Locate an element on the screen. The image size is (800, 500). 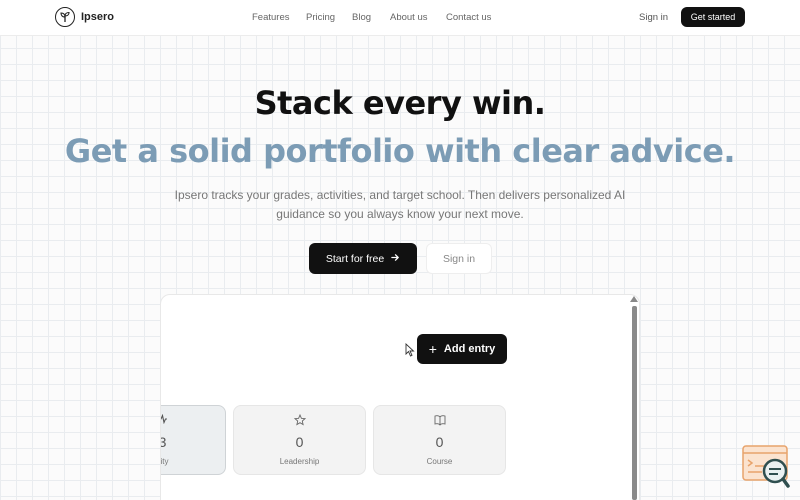
plus-icon: + is located at coordinates (432, 349).